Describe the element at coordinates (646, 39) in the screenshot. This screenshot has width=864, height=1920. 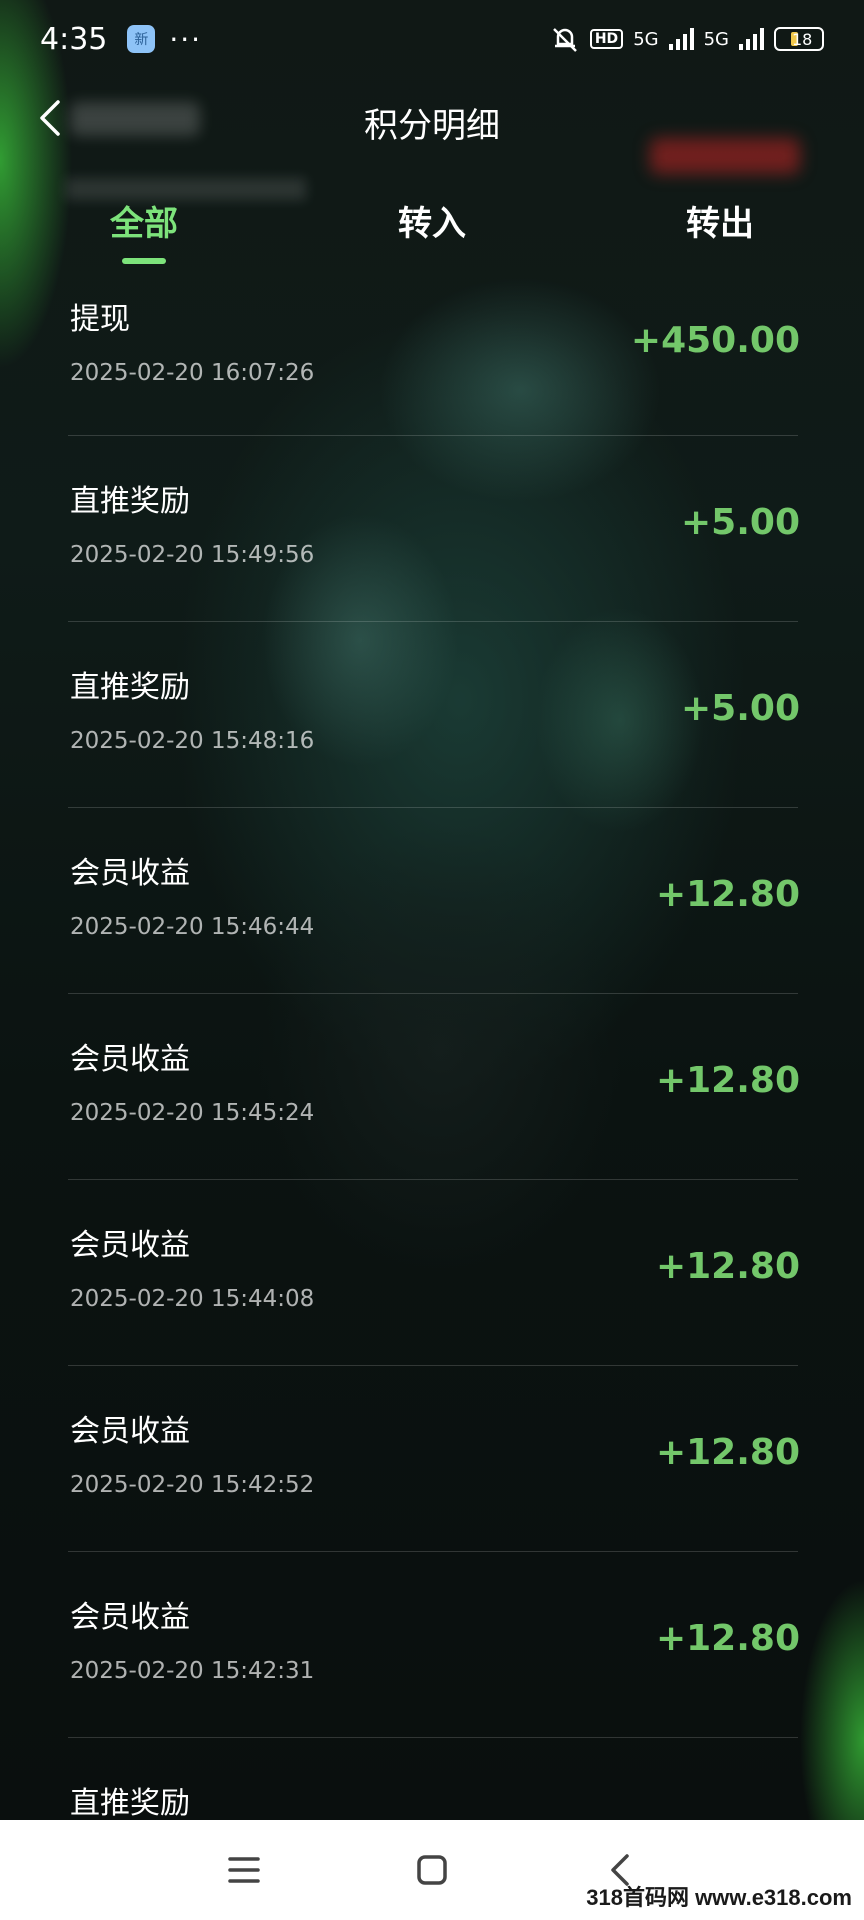
I see `network-type-1: 5G` at that location.